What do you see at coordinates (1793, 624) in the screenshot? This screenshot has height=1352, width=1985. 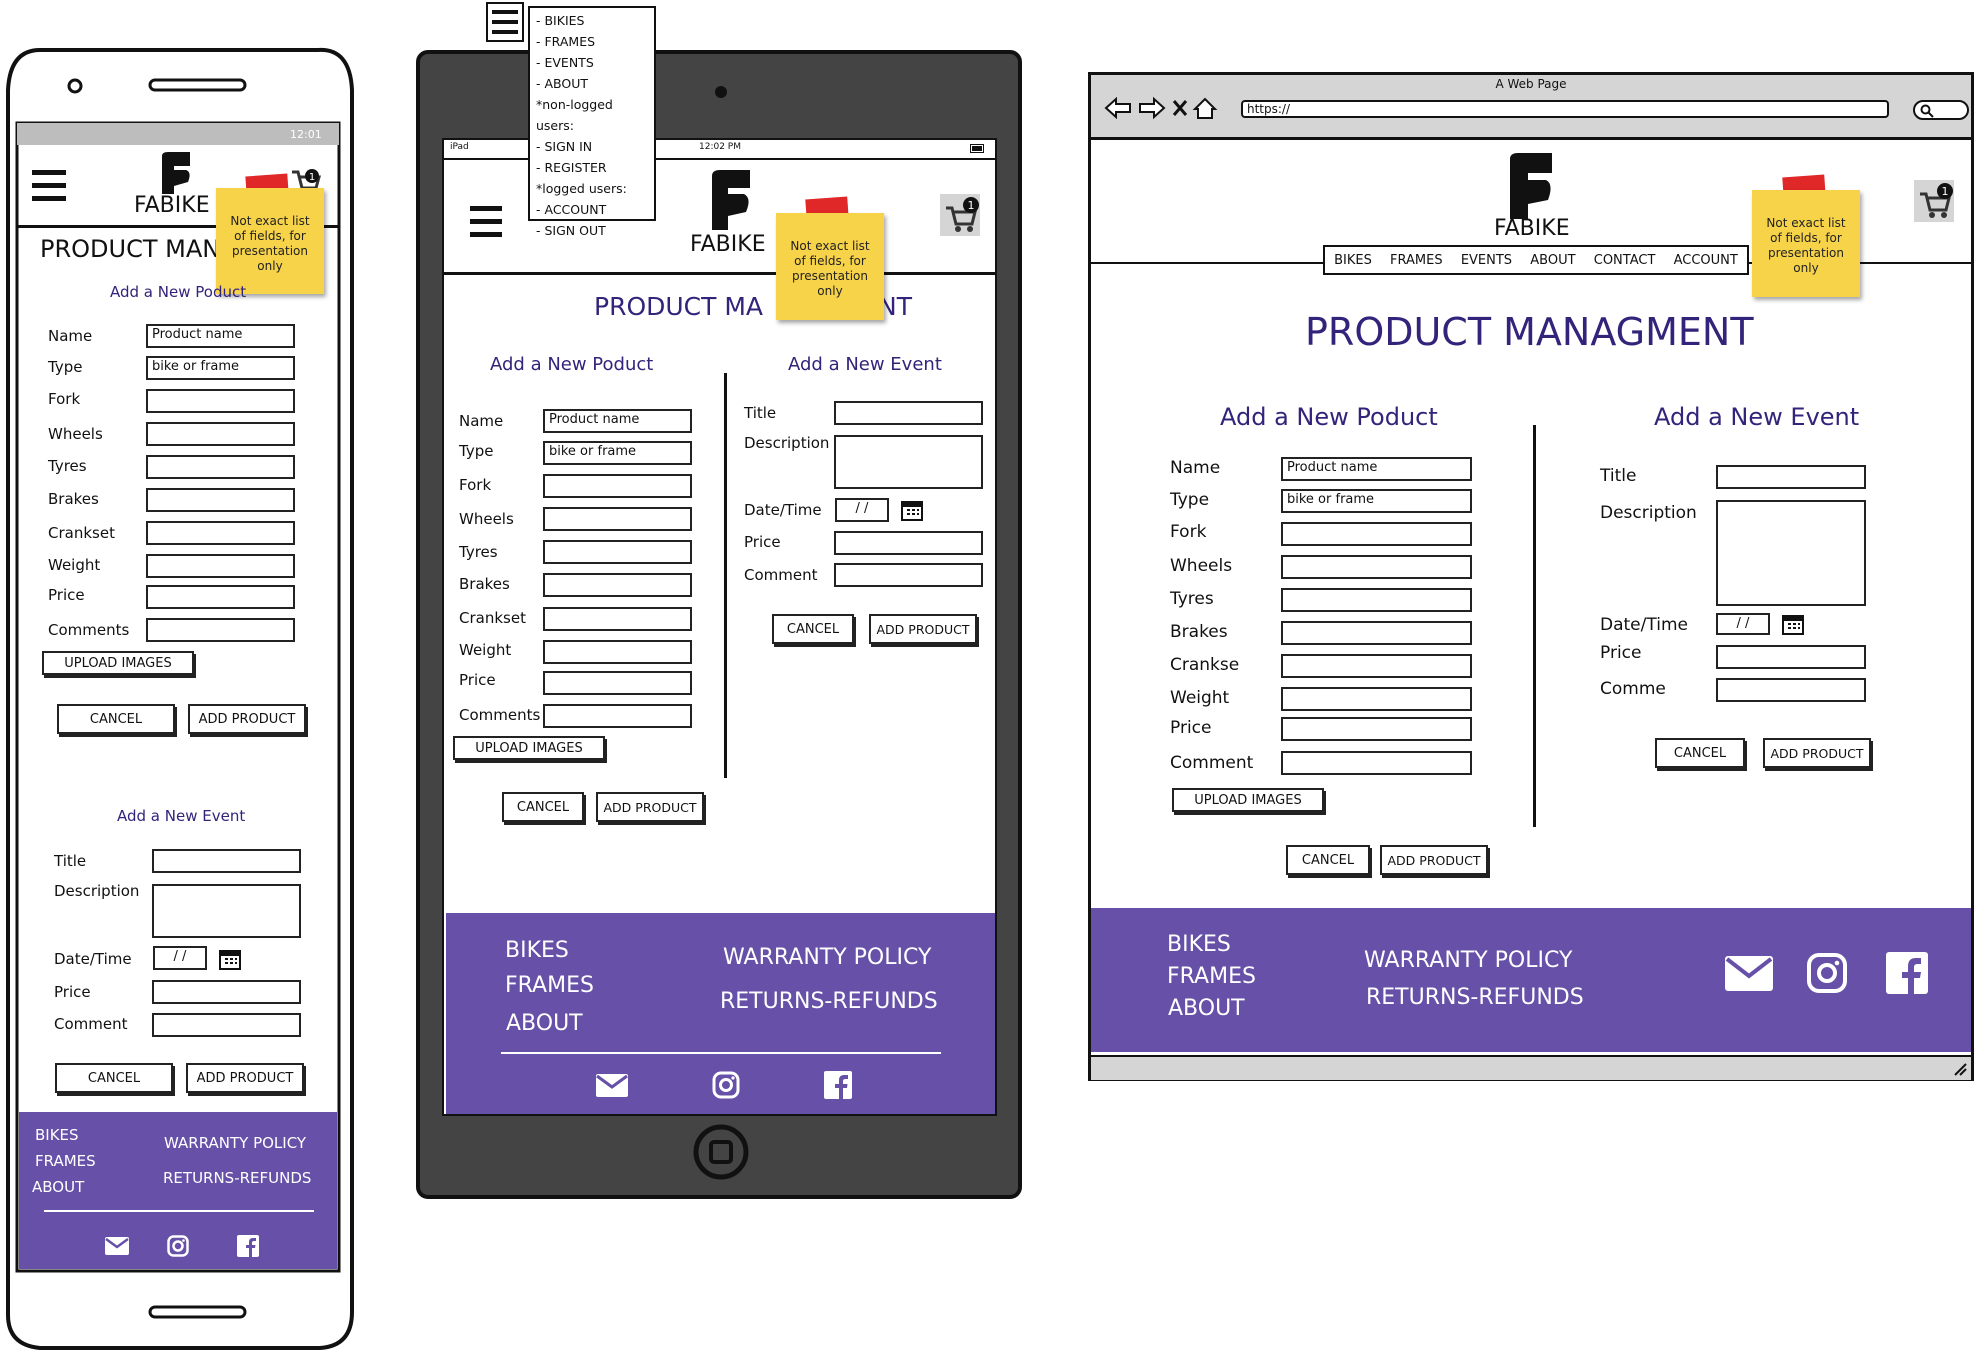 I see `calendar-icon` at bounding box center [1793, 624].